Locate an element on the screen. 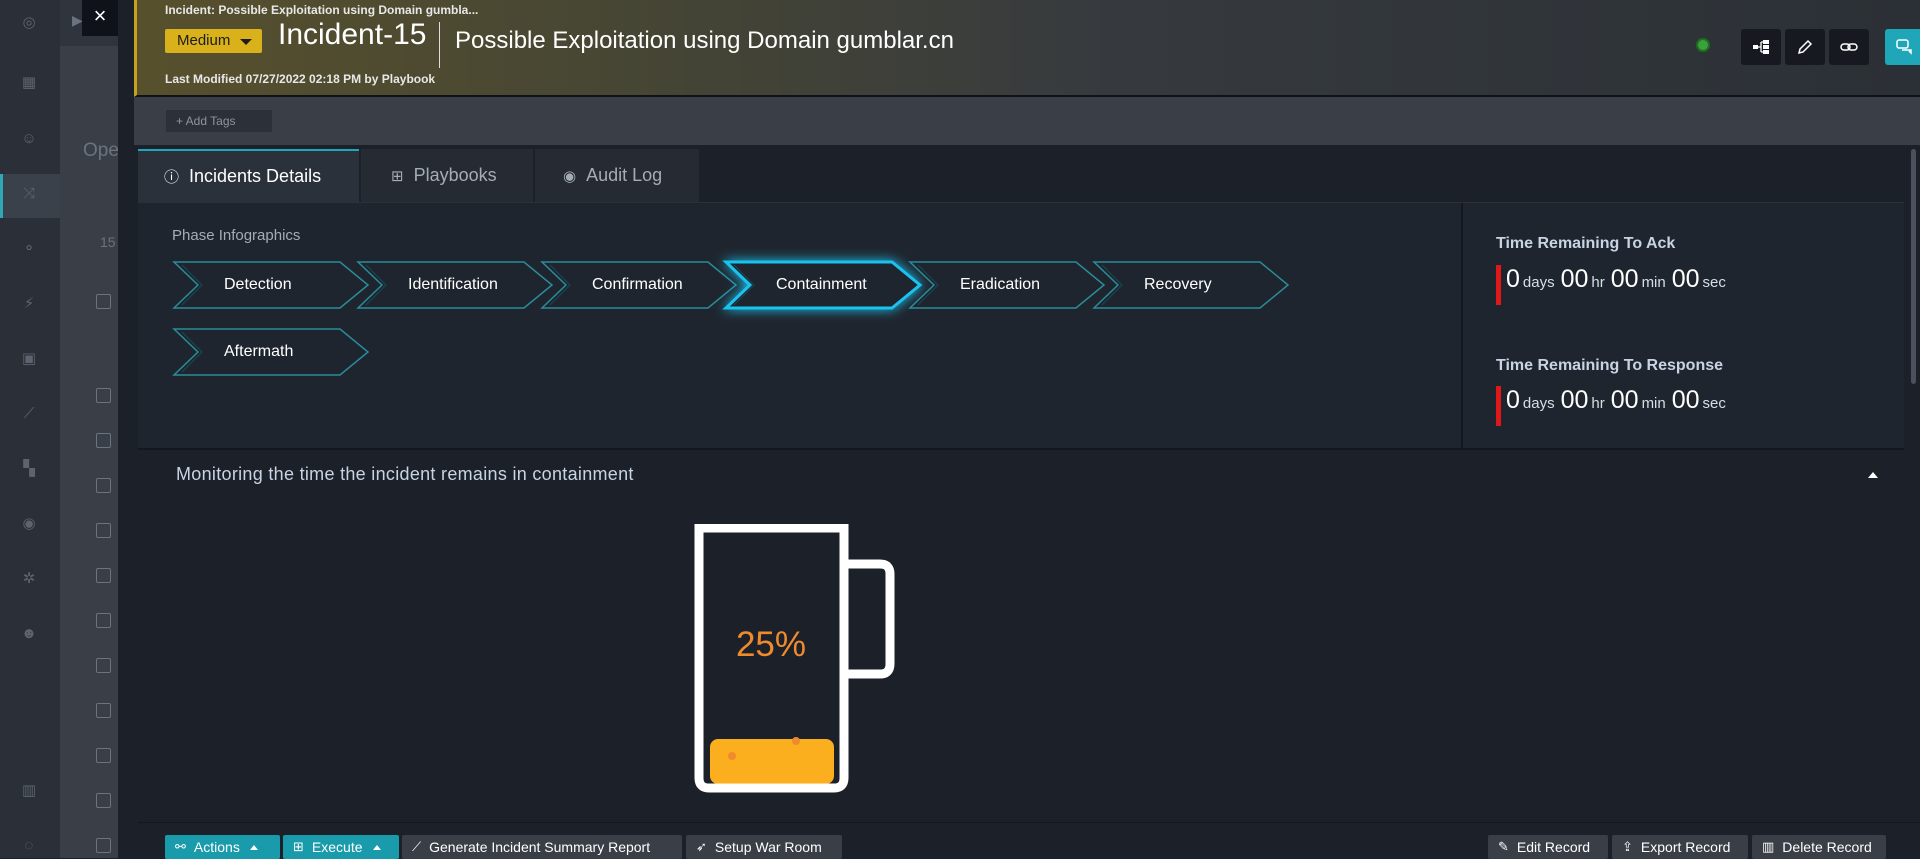 This screenshot has height=859, width=1920. export-label: Export Record is located at coordinates (1685, 847).